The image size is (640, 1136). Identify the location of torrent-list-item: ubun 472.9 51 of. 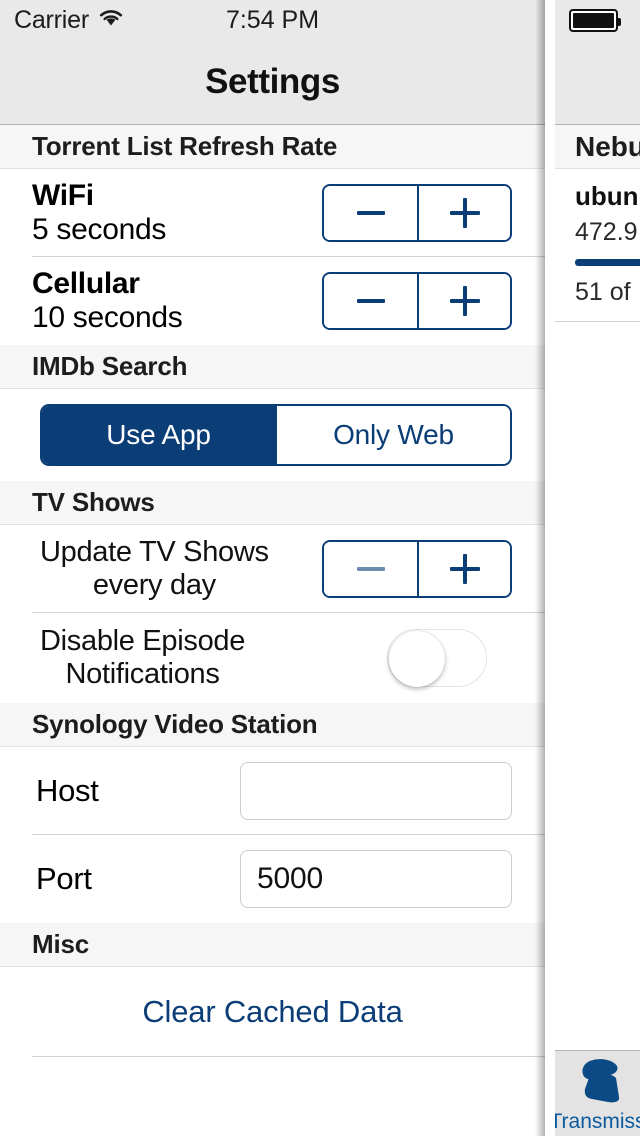
(597, 245).